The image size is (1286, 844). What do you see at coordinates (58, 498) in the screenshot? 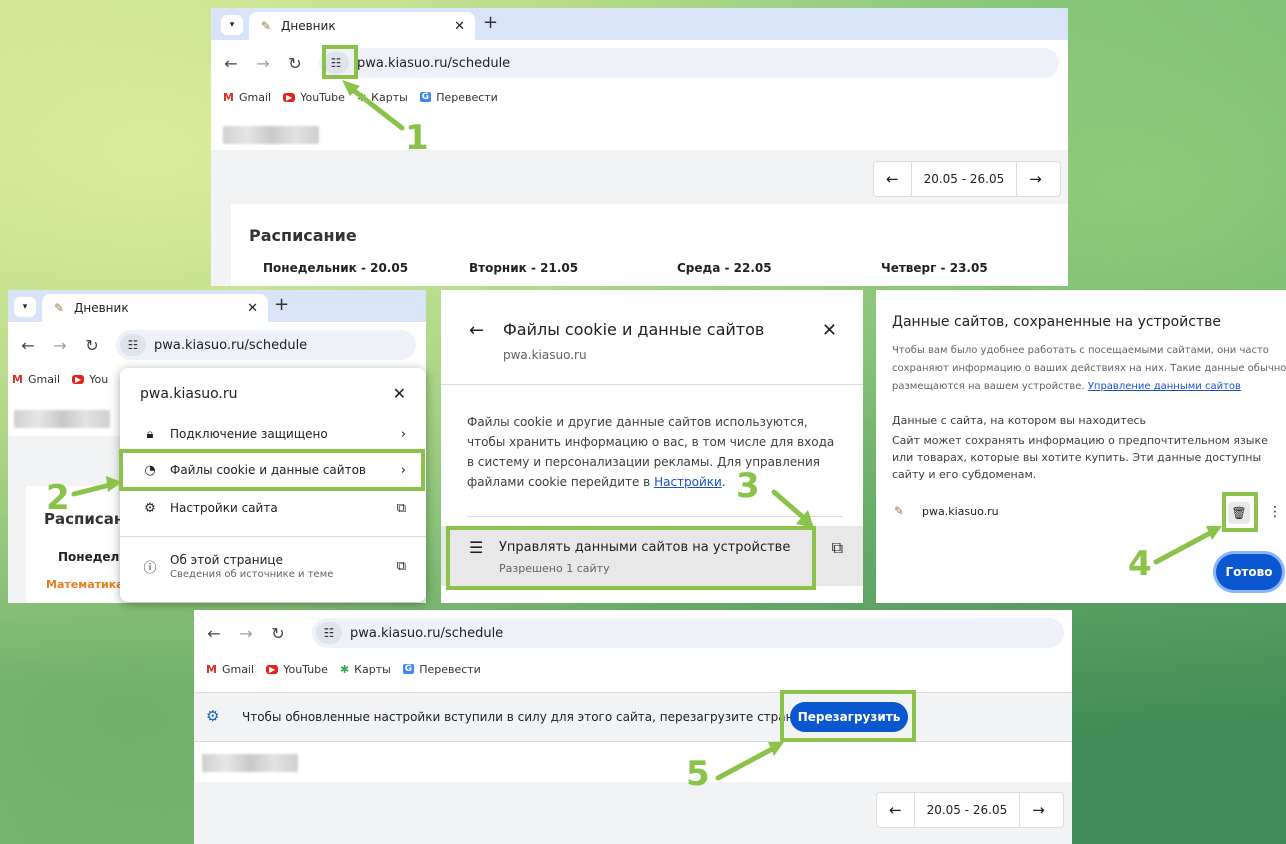
I see `step-number: 2` at bounding box center [58, 498].